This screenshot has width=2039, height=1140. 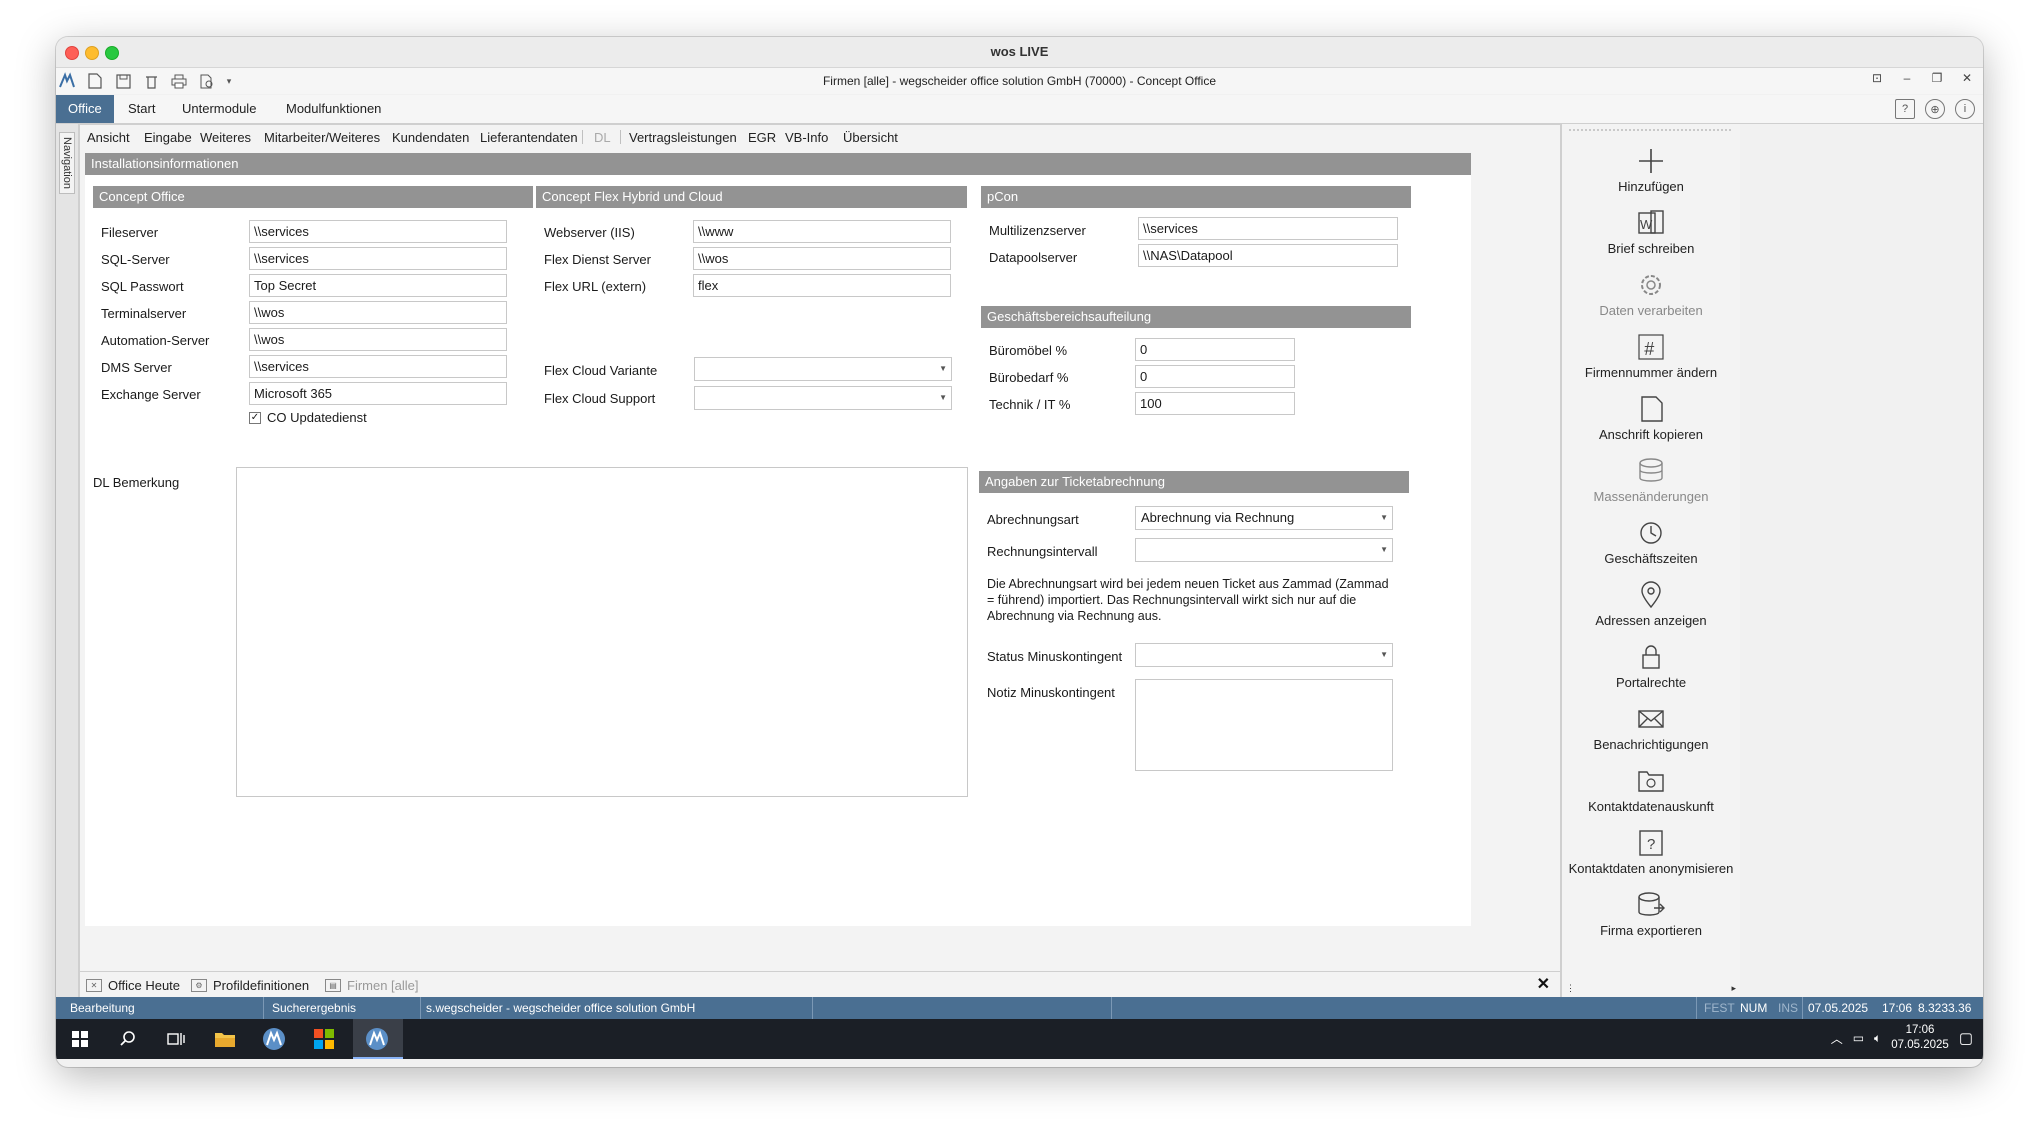 I want to click on subtab-kundendaten: Kundendaten, so click(x=430, y=137).